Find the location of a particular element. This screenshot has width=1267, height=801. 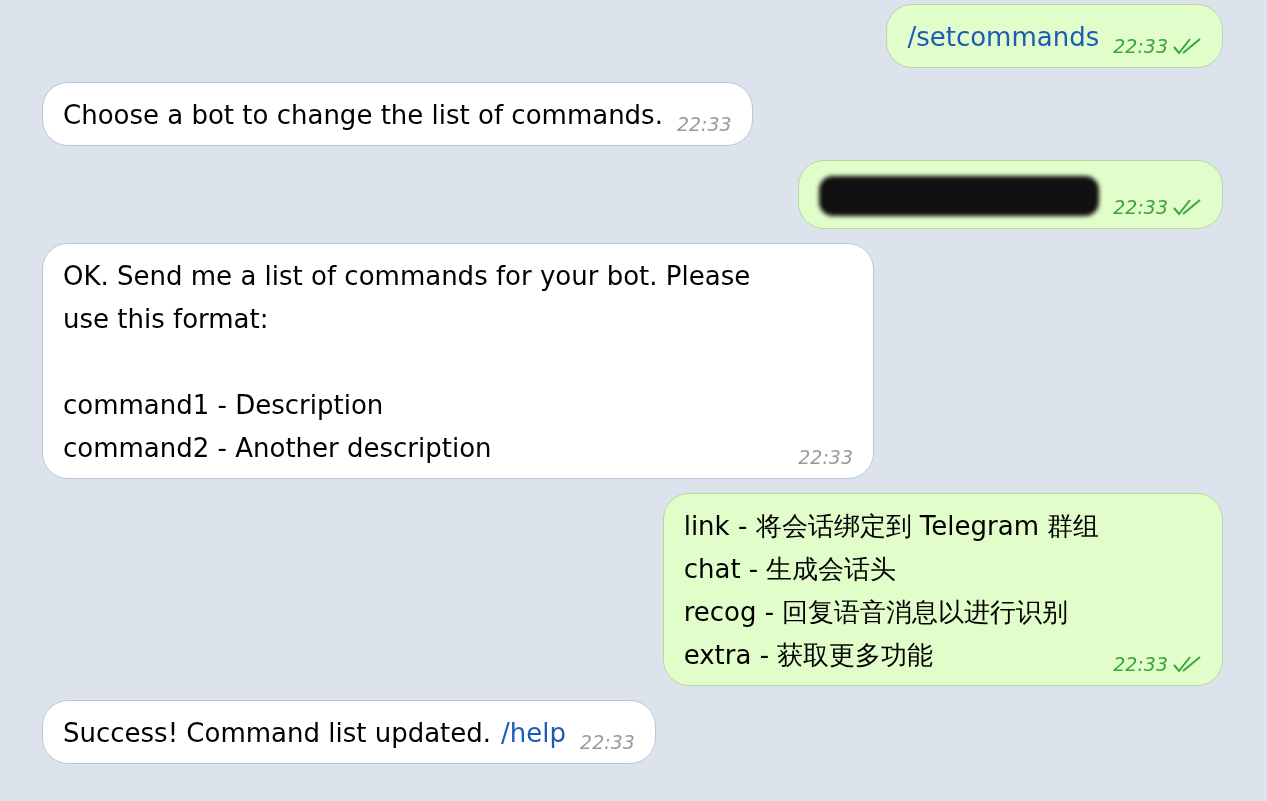

message-text: command1 - Description is located at coordinates (223, 405).